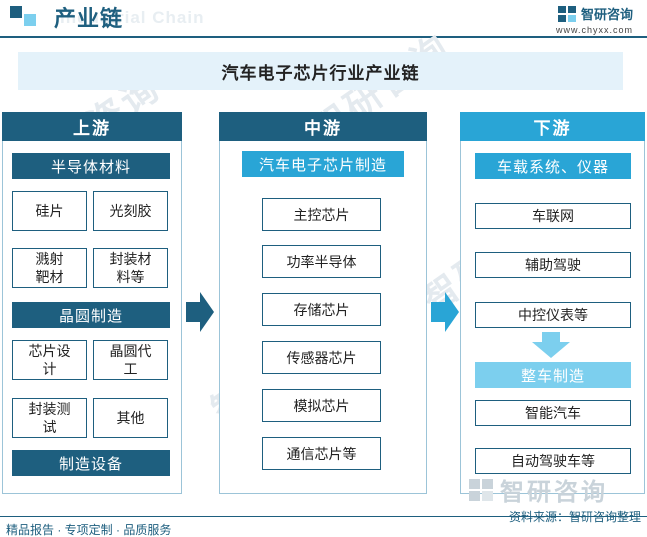  I want to click on downstream-item: 智能汽车, so click(553, 413).